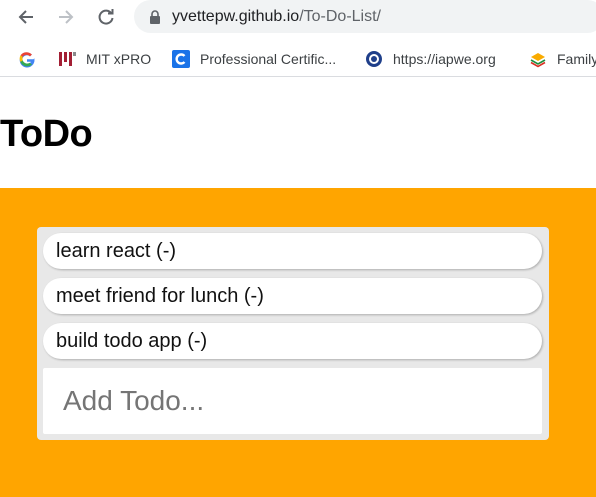  I want to click on c-logo-icon, so click(181, 59).